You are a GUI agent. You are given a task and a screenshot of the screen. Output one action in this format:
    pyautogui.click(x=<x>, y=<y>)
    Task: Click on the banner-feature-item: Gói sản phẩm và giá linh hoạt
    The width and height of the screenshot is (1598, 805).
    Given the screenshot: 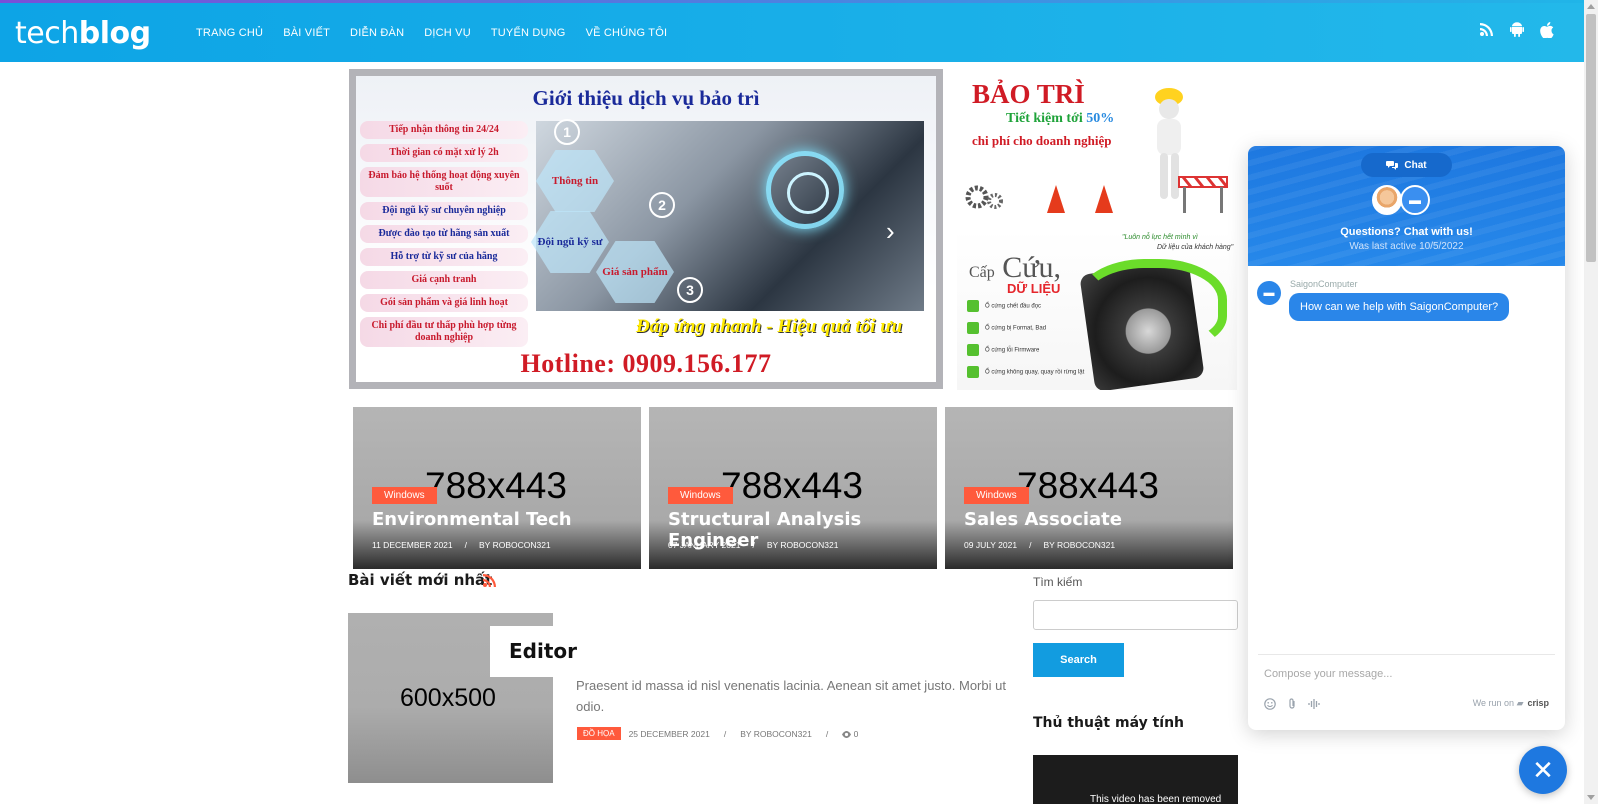 What is the action you would take?
    pyautogui.click(x=444, y=303)
    